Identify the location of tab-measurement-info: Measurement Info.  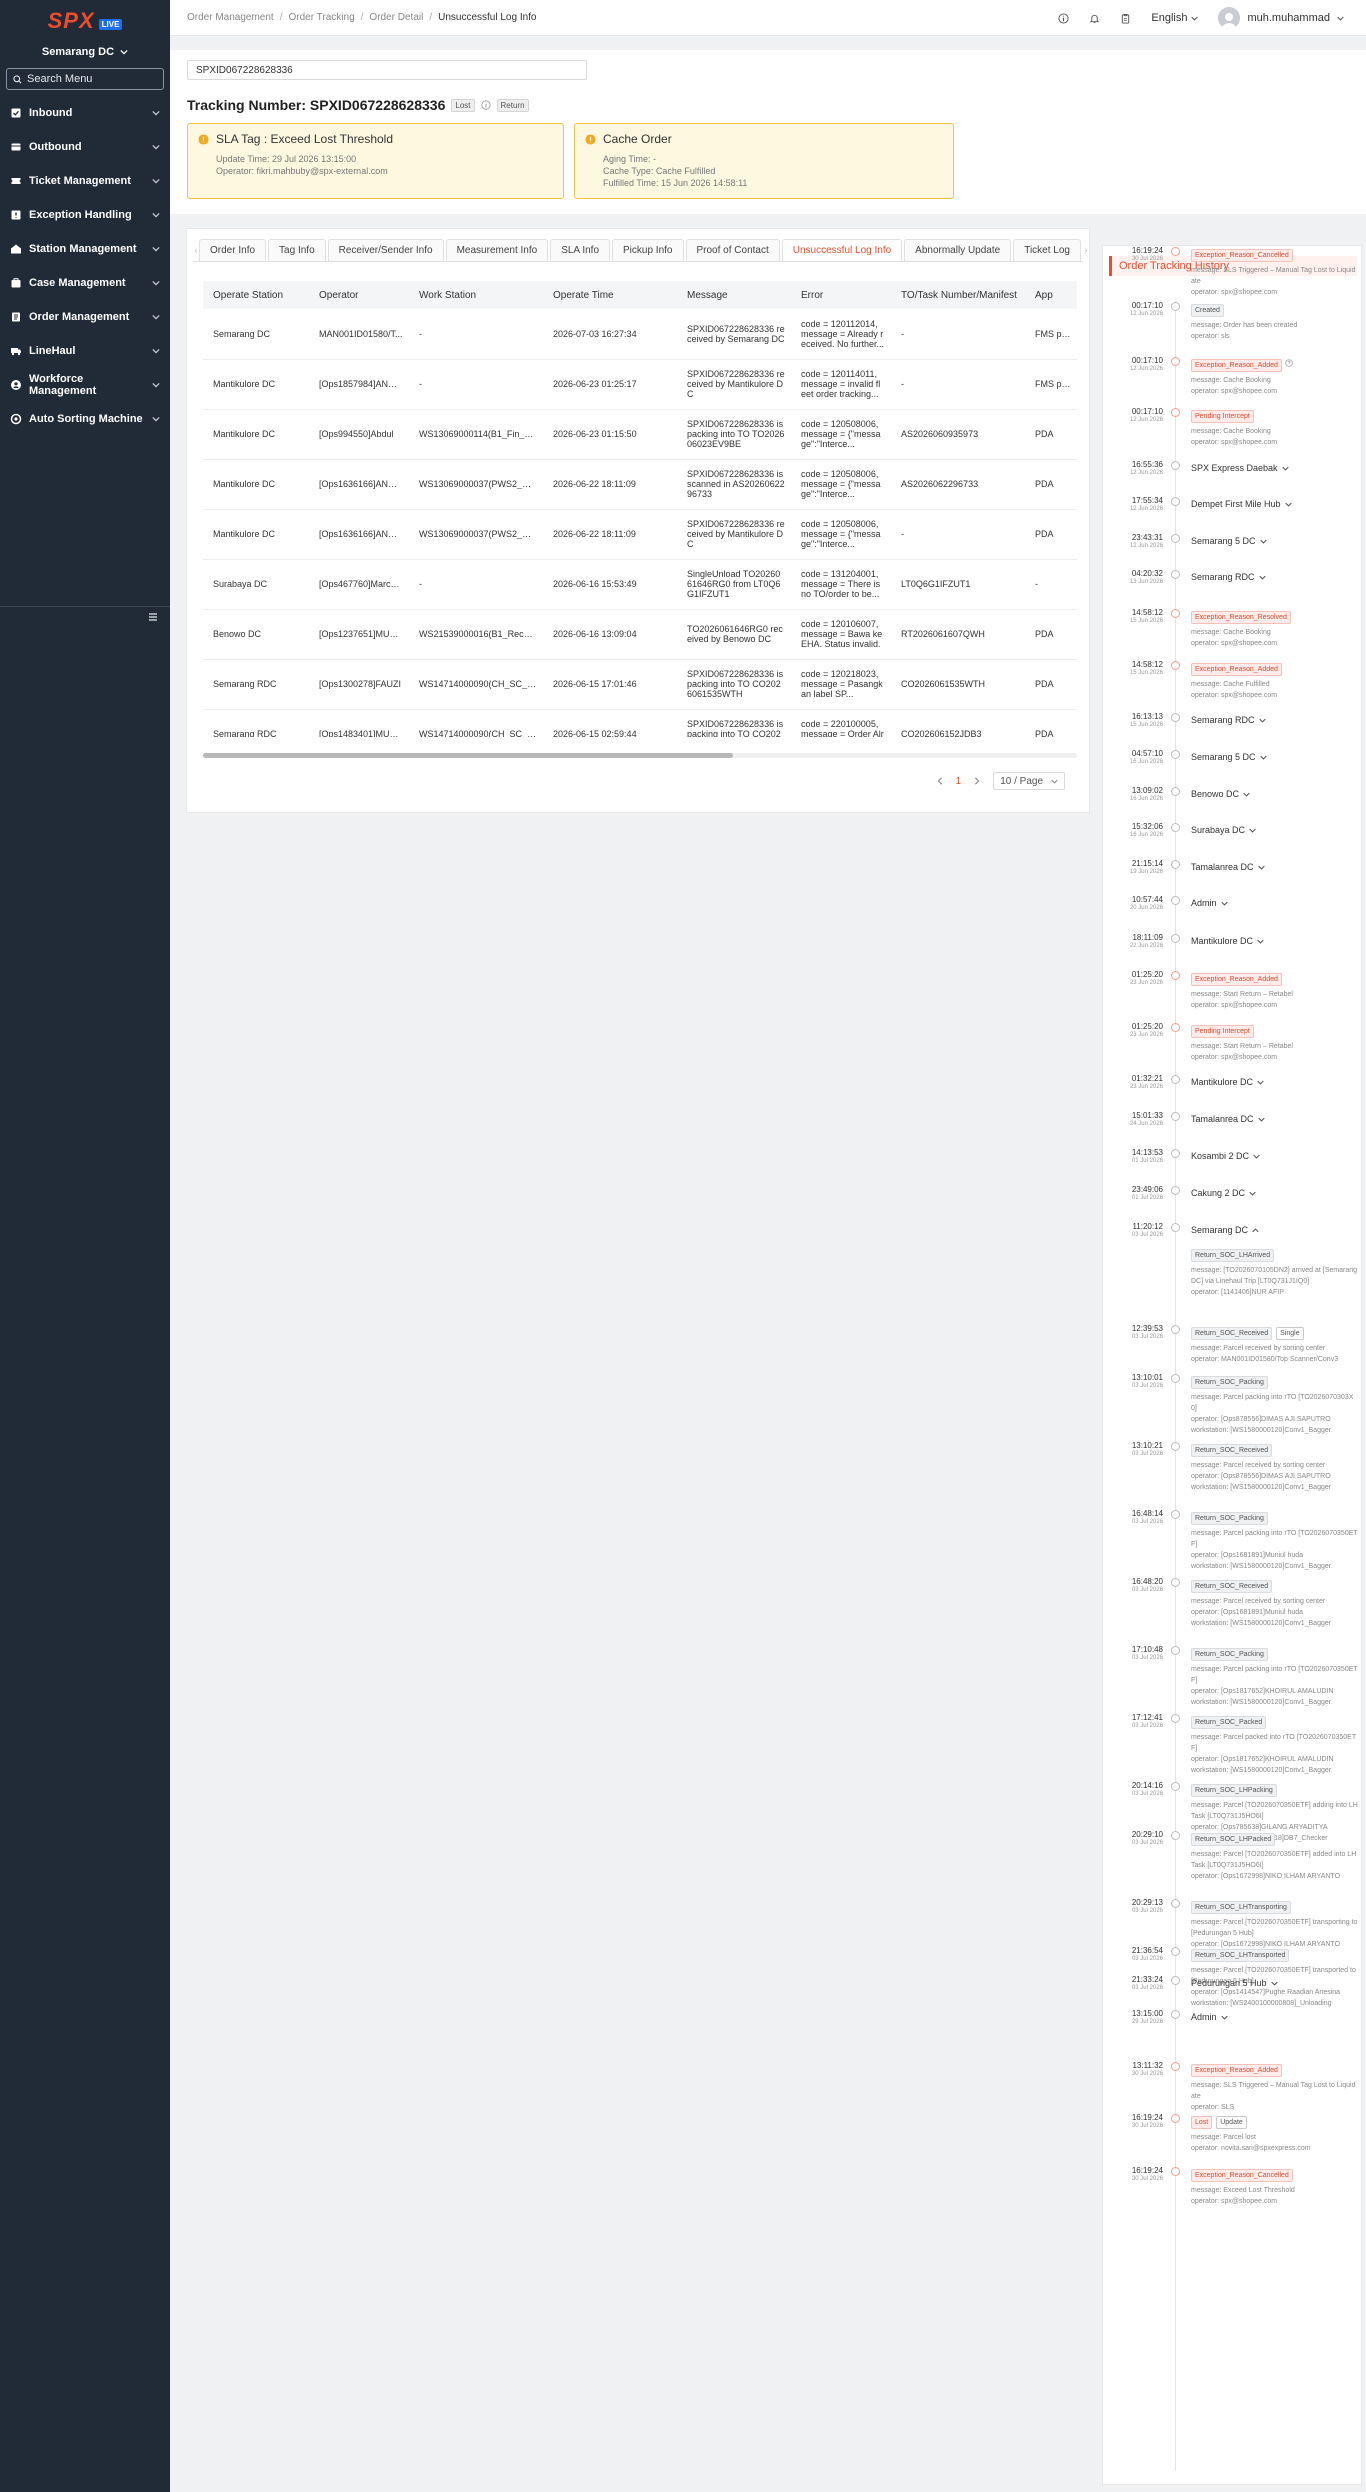
(497, 250).